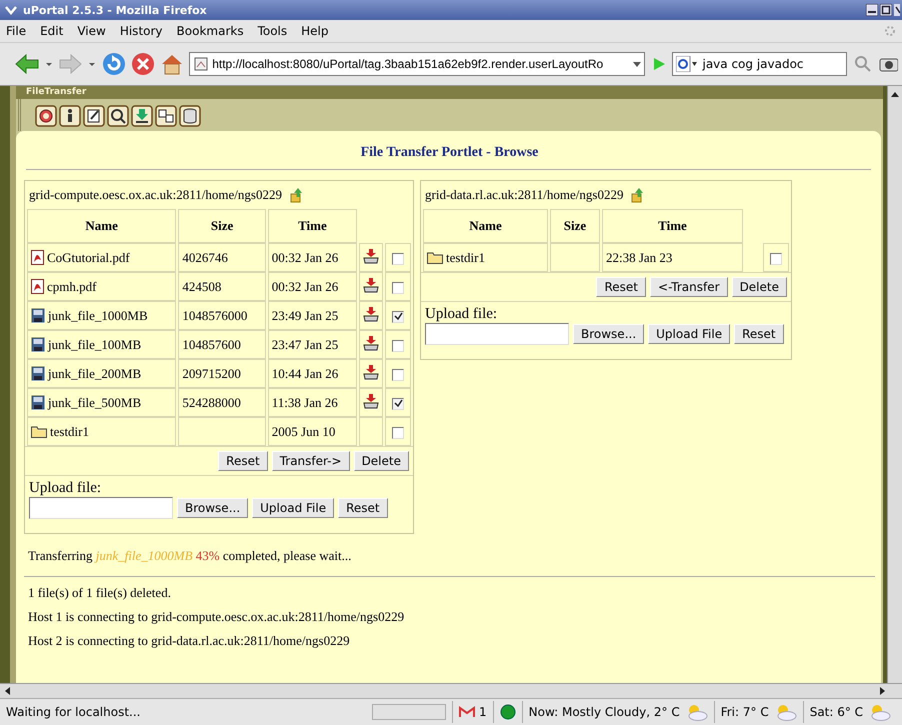  I want to click on weather-text: Sat: 6° C, so click(837, 712).